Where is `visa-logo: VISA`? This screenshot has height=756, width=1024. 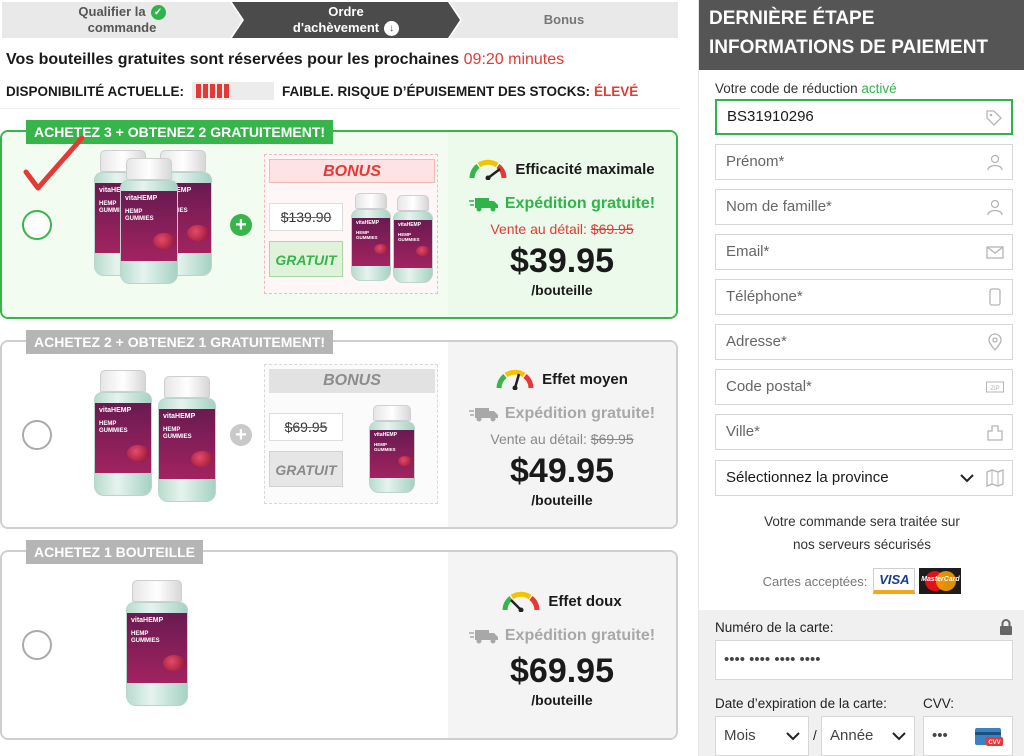
visa-logo: VISA is located at coordinates (894, 581).